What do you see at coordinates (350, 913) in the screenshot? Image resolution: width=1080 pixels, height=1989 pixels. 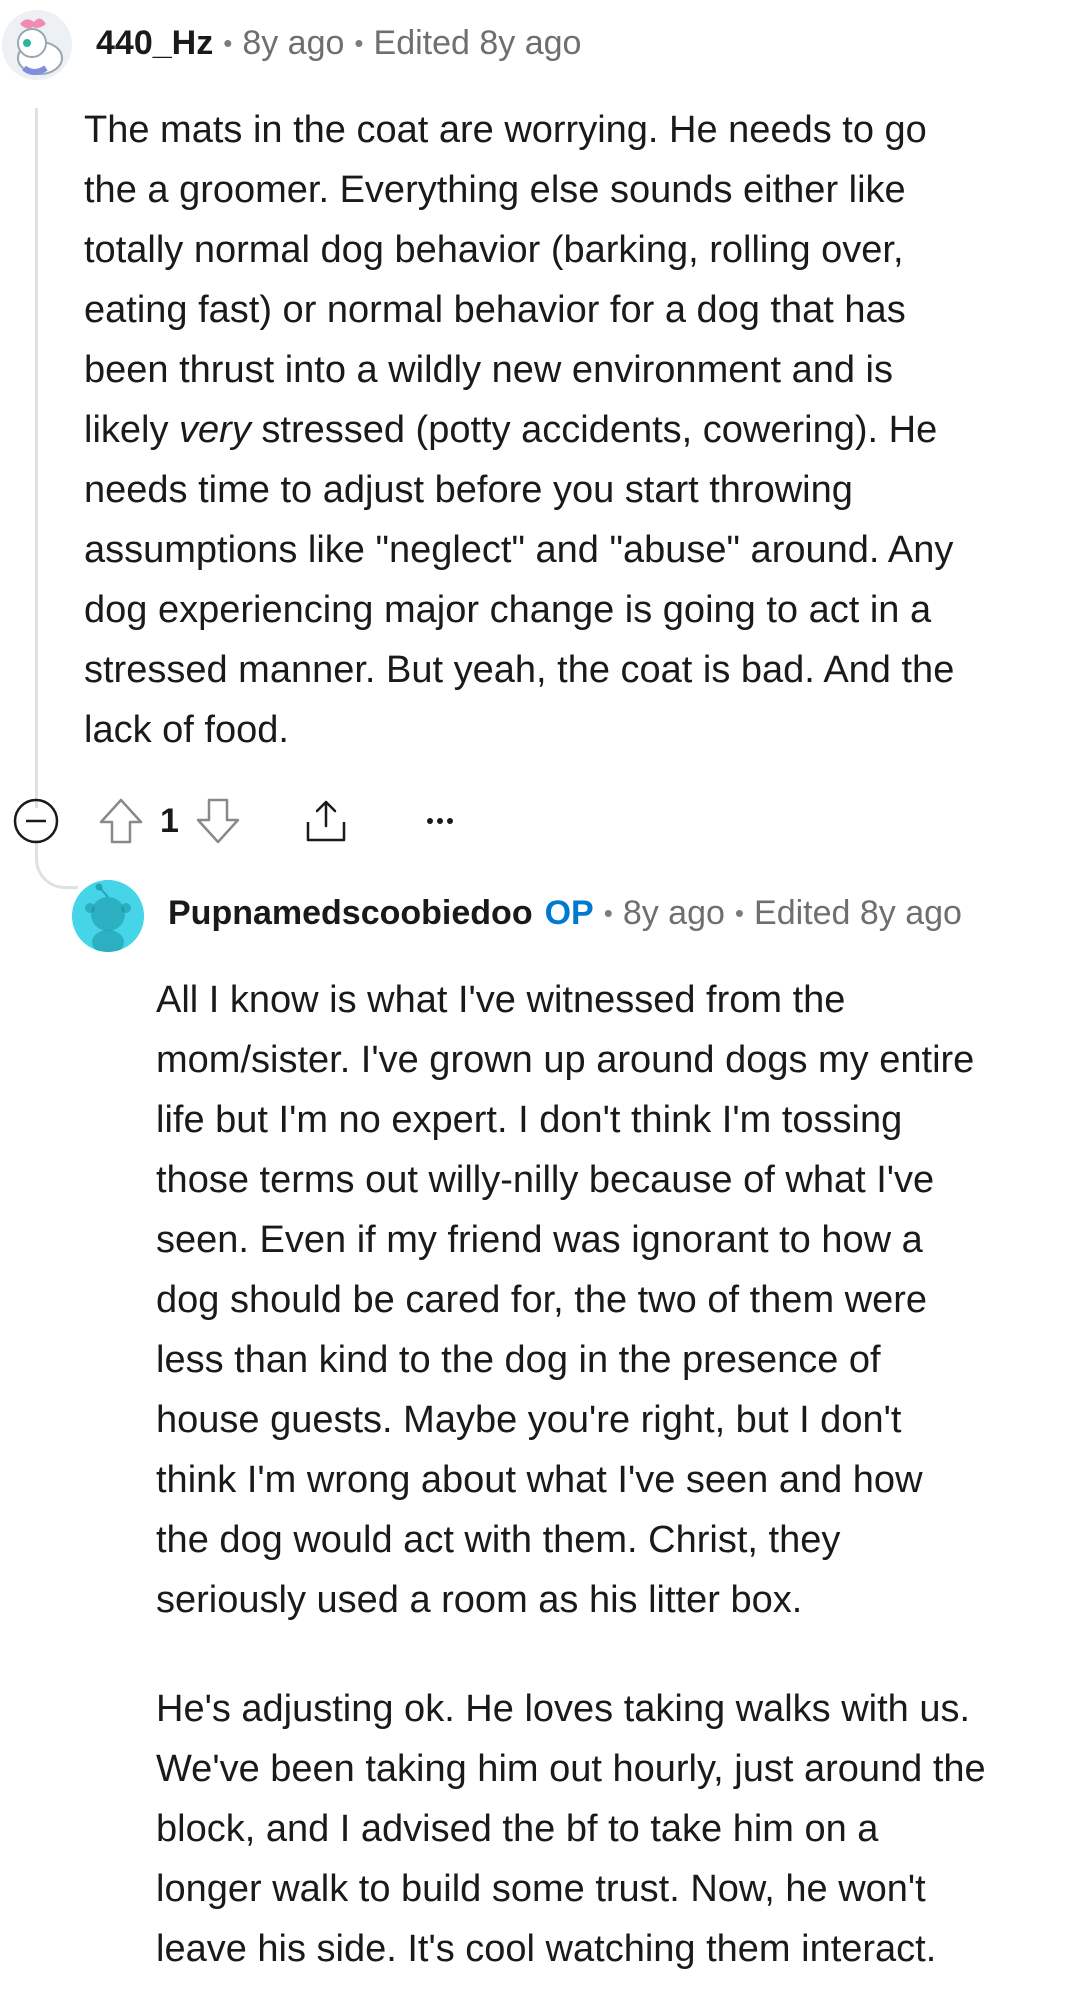 I see `reply-username: Pupnamedscoobiedoo` at bounding box center [350, 913].